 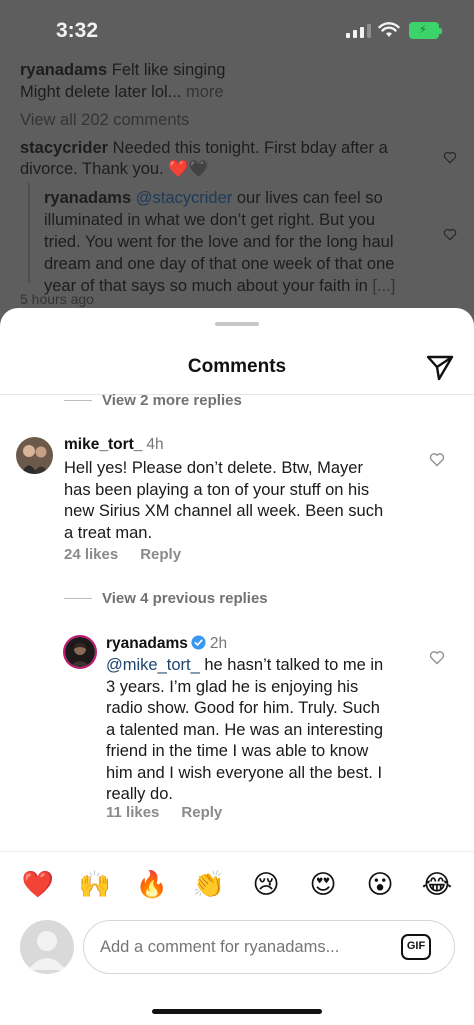 I want to click on comment-header: mike_tort_ 4h, so click(x=114, y=445).